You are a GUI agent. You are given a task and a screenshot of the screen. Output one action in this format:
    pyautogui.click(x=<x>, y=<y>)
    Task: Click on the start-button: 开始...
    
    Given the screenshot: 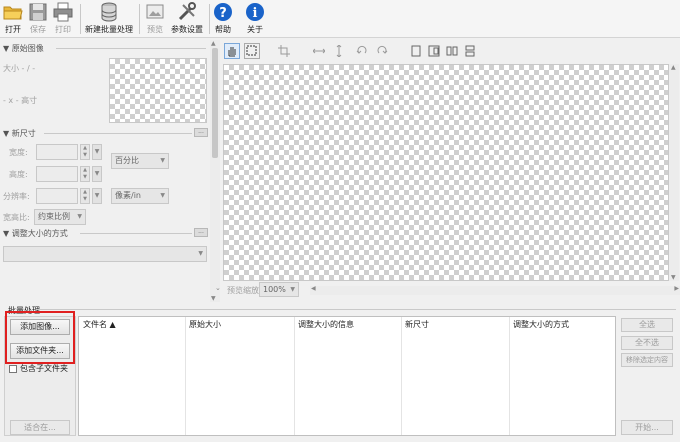 What is the action you would take?
    pyautogui.click(x=647, y=427)
    